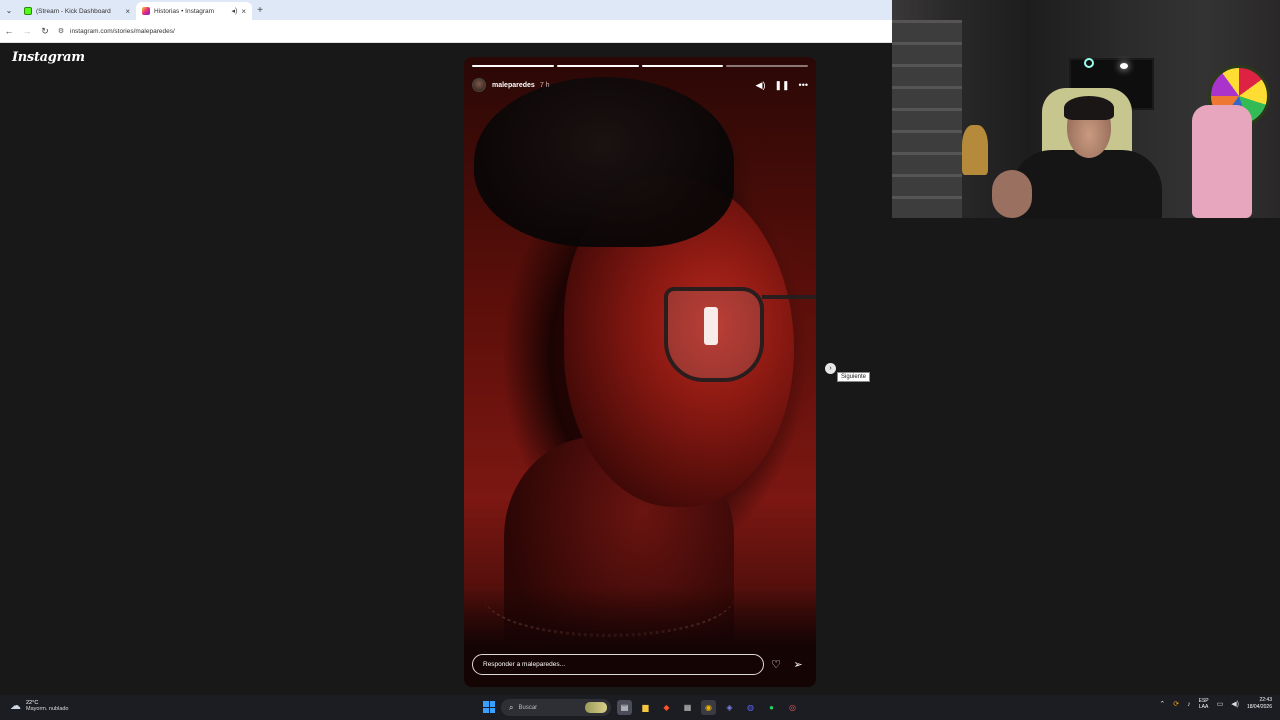 The width and height of the screenshot is (1280, 720). Describe the element at coordinates (511, 707) in the screenshot. I see `search-icon: ⌕` at that location.